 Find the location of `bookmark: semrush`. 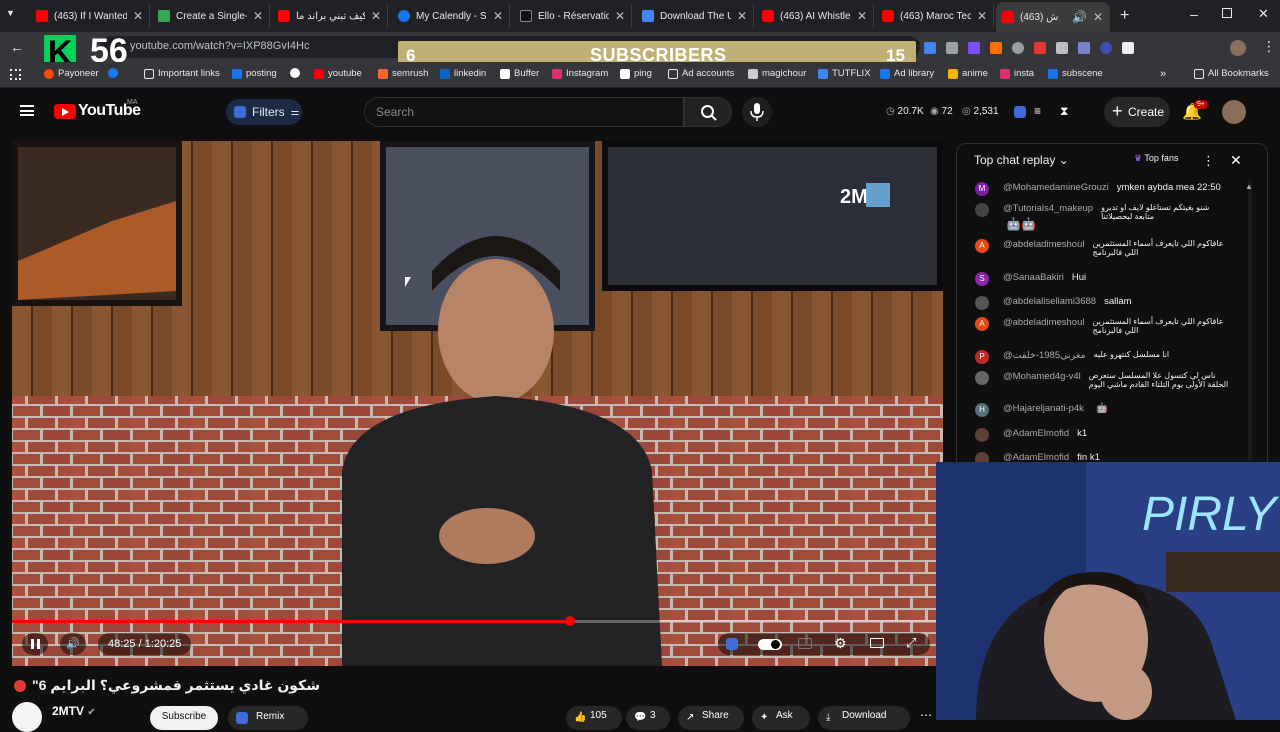

bookmark: semrush is located at coordinates (403, 73).